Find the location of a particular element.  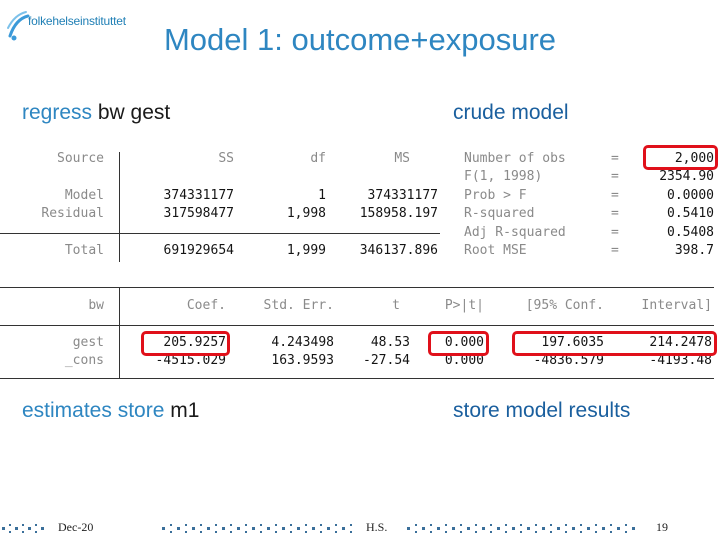

stat-value-adjrsq: 0.5408 is located at coordinates (690, 232).